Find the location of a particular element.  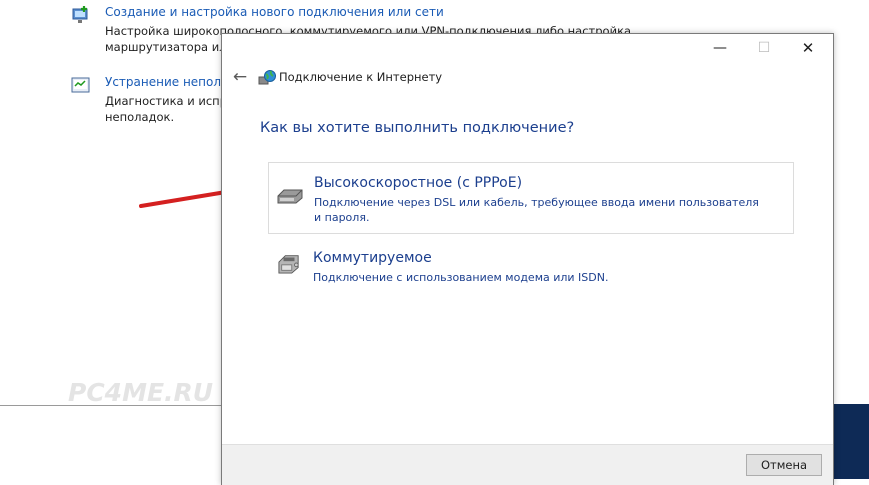

dialog-title: Подключение к Интернету is located at coordinates (361, 77).